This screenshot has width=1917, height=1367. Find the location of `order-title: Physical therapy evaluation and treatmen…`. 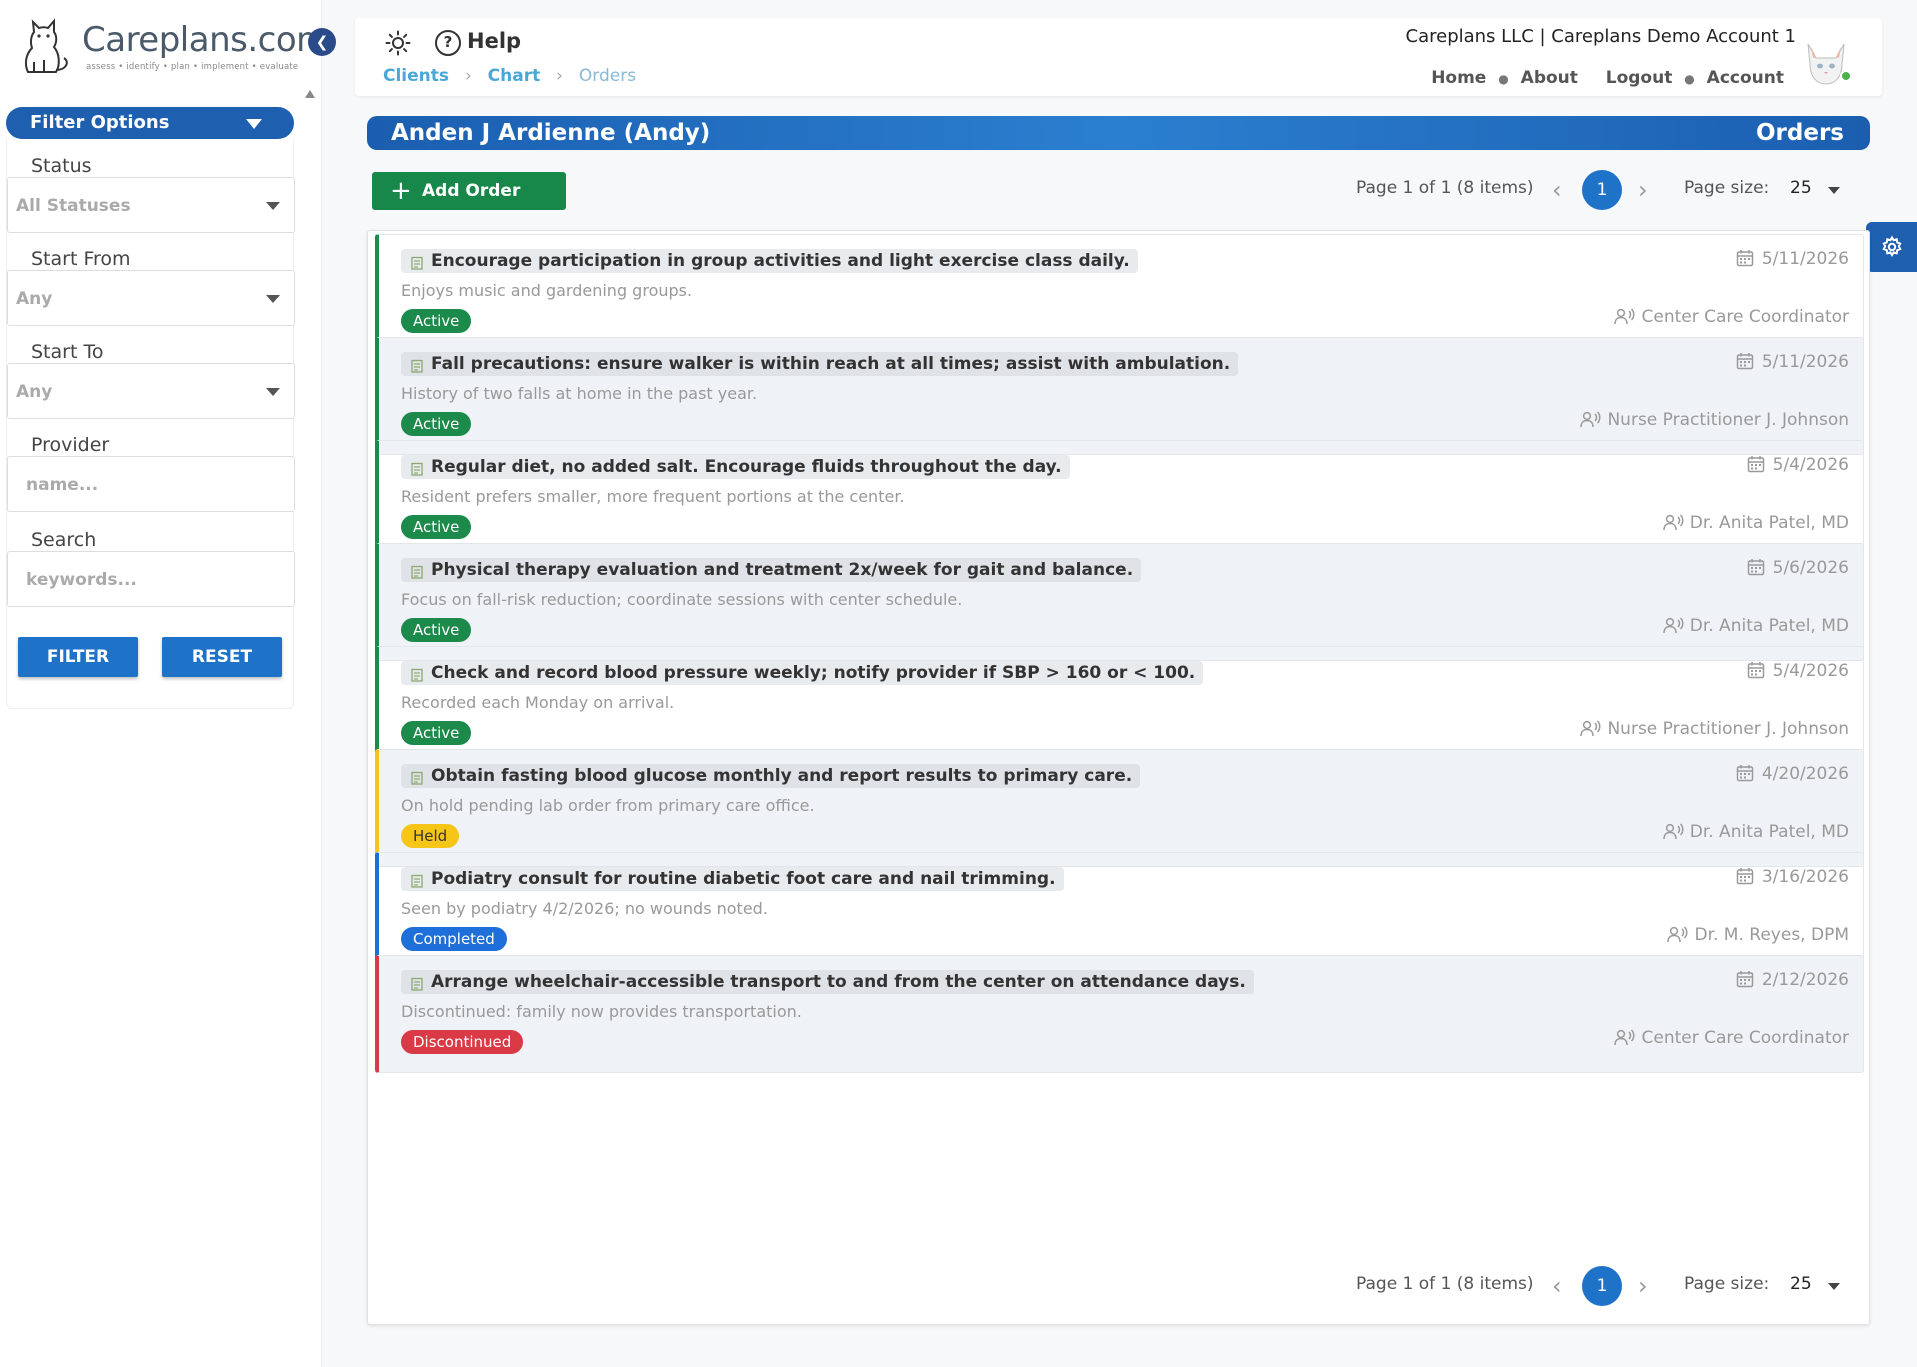

order-title: Physical therapy evaluation and treatmen… is located at coordinates (771, 570).